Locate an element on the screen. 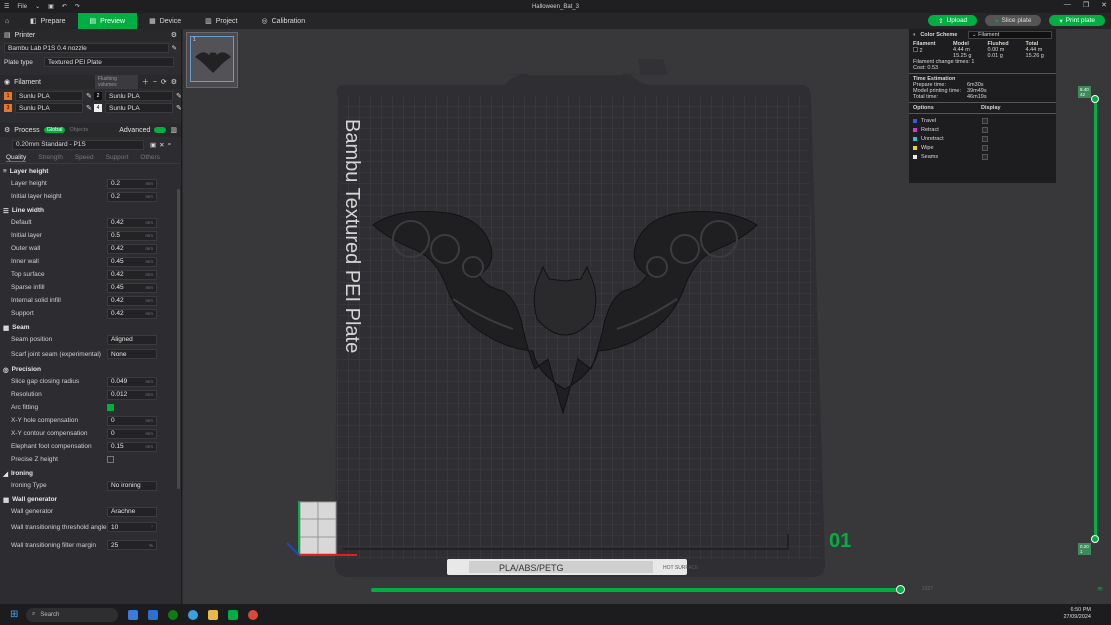 This screenshot has height=625, width=1111. sync-icon: ⟳ is located at coordinates (164, 82).